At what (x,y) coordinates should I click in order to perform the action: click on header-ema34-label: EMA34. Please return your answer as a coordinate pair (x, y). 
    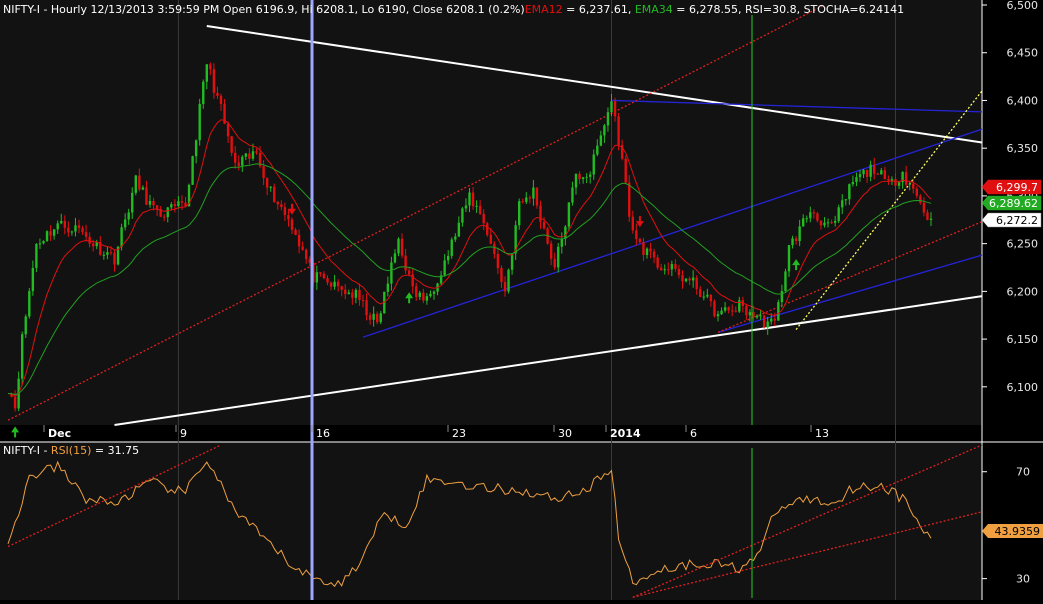
    Looking at the image, I should click on (654, 9).